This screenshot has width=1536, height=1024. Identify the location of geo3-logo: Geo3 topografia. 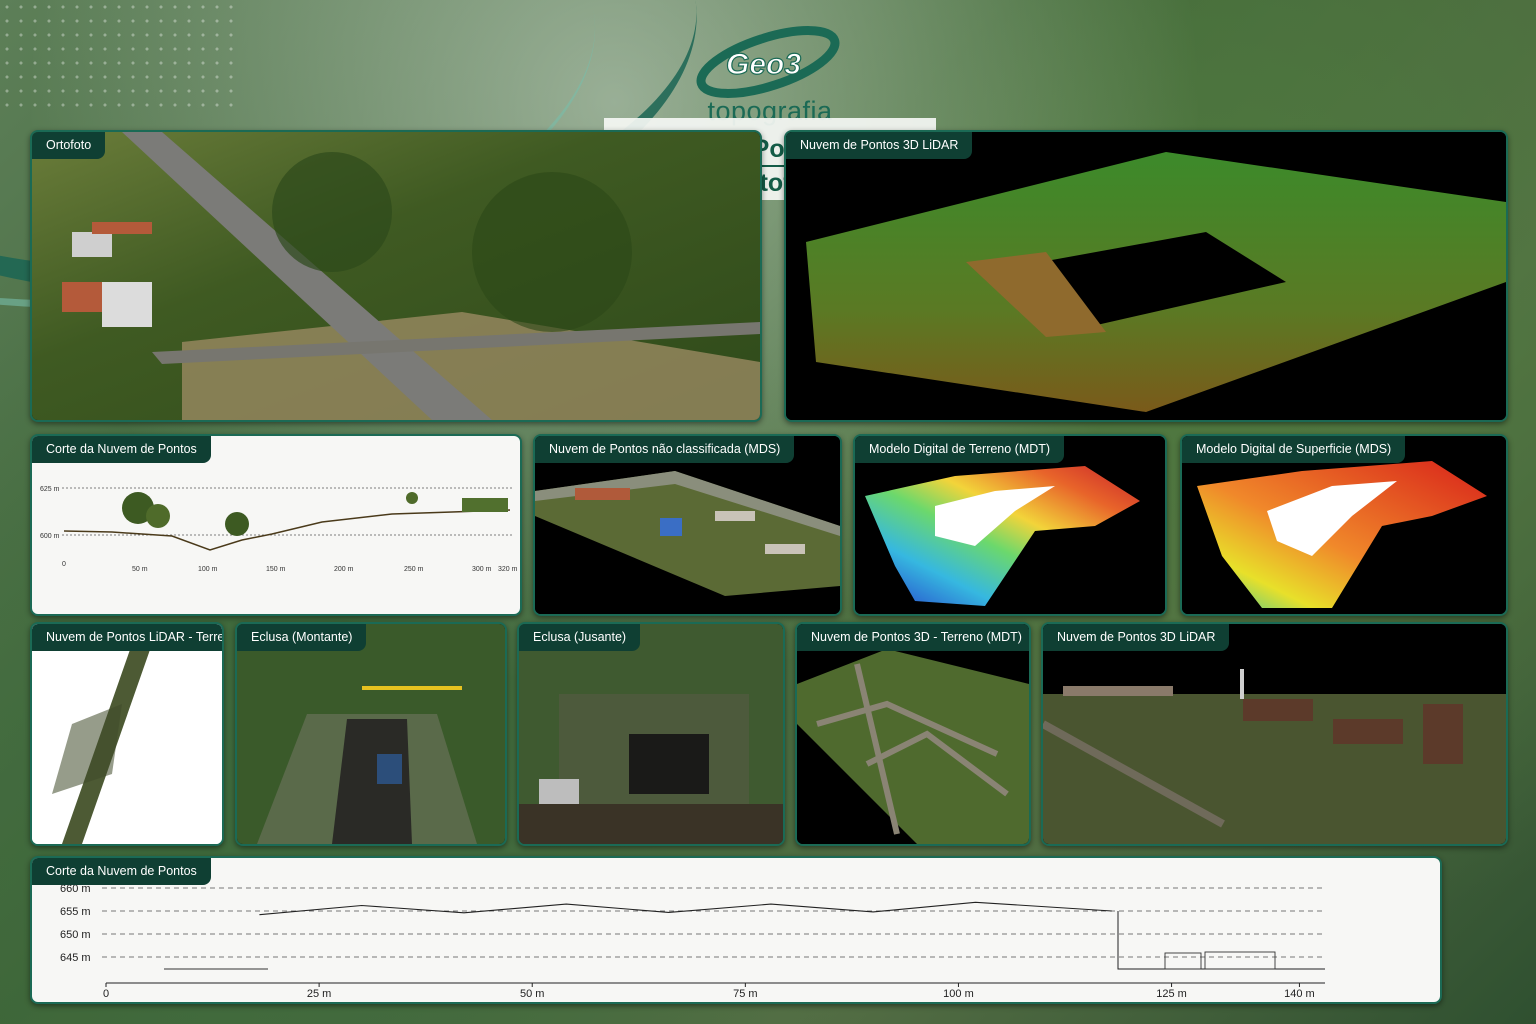
(770, 73).